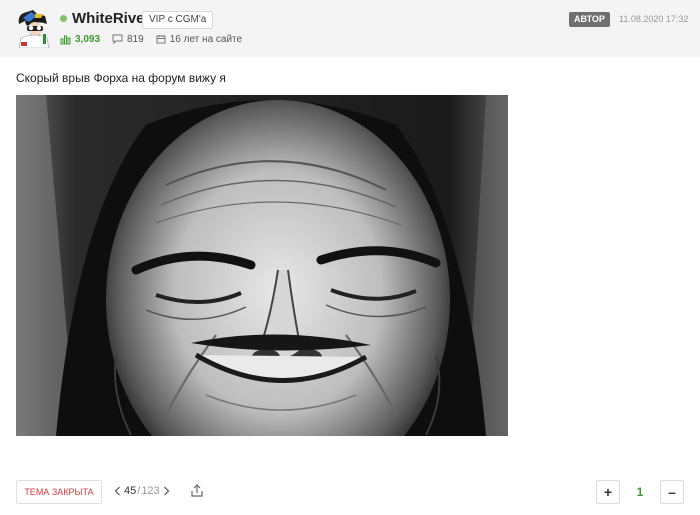 The width and height of the screenshot is (700, 515). I want to click on chevron-right-icon, so click(167, 491).